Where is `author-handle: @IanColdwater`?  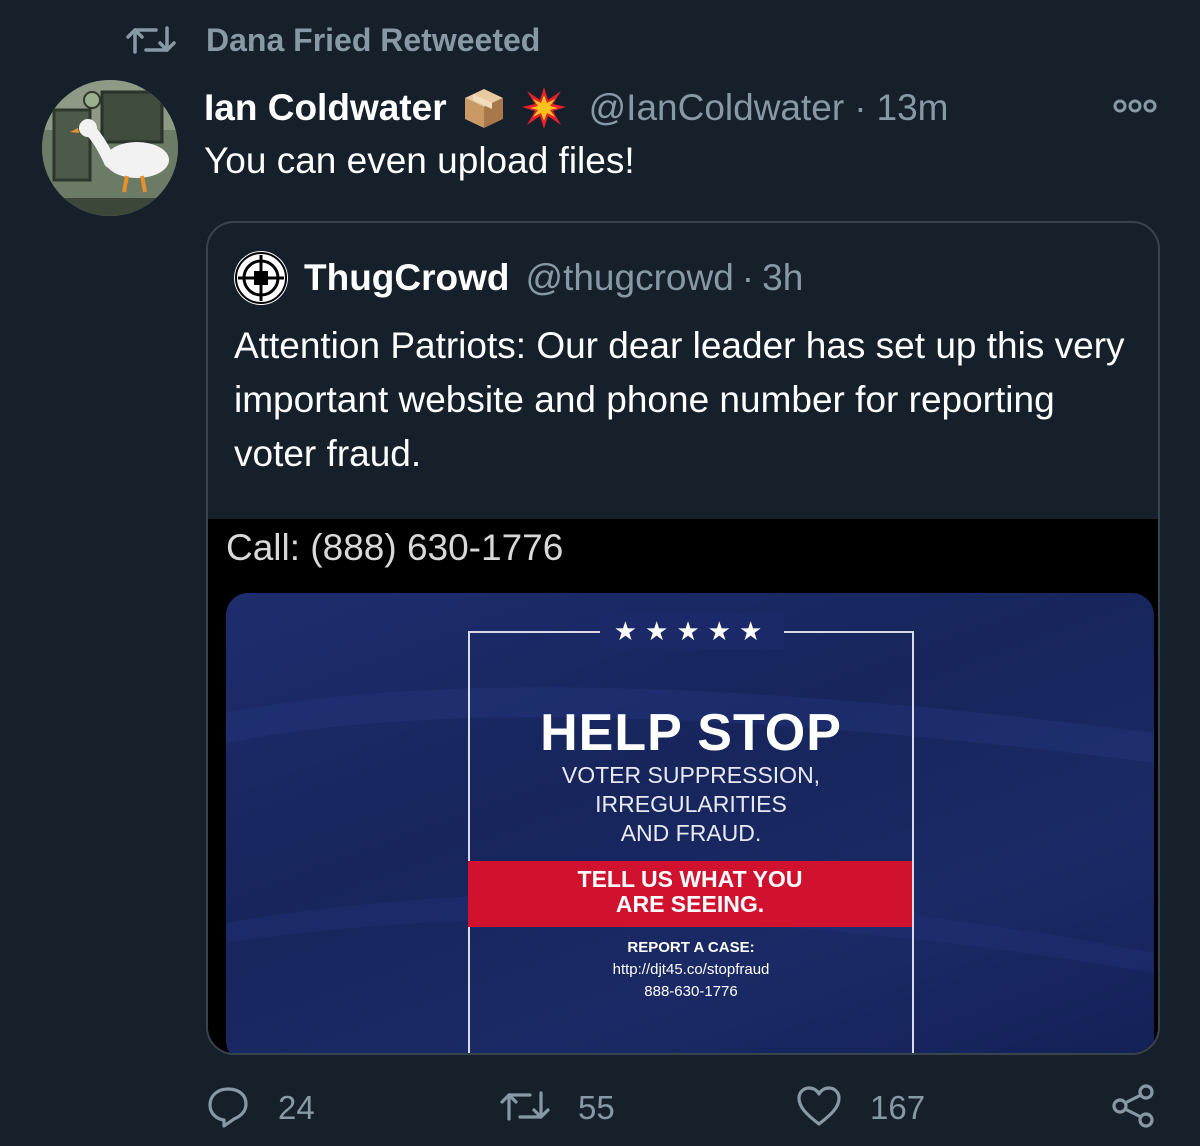 author-handle: @IanColdwater is located at coordinates (717, 108).